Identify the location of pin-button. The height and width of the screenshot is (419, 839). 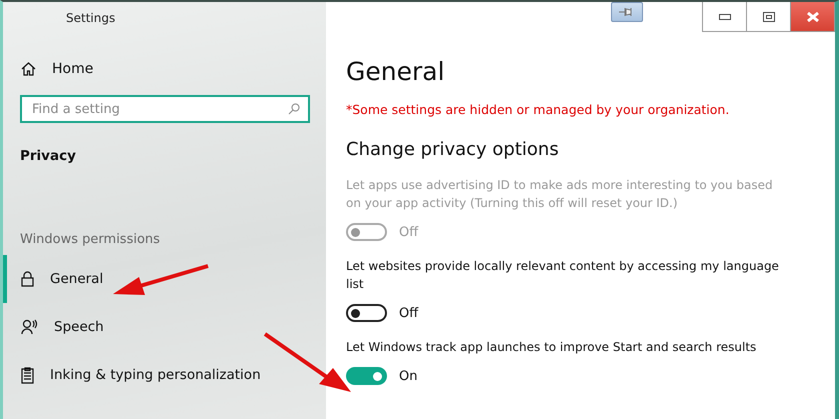
(627, 12).